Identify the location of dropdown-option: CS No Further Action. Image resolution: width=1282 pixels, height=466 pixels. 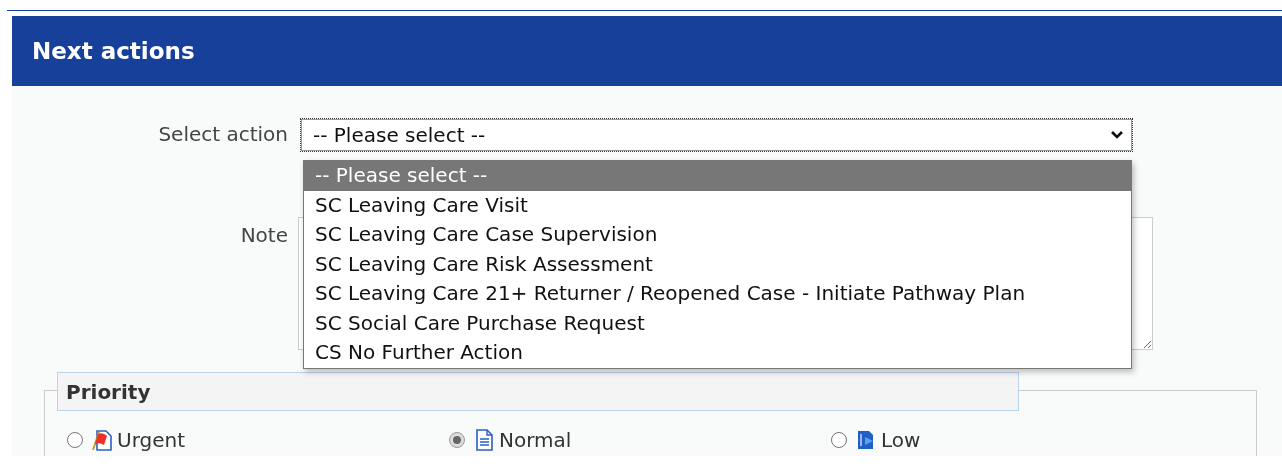
(717, 353).